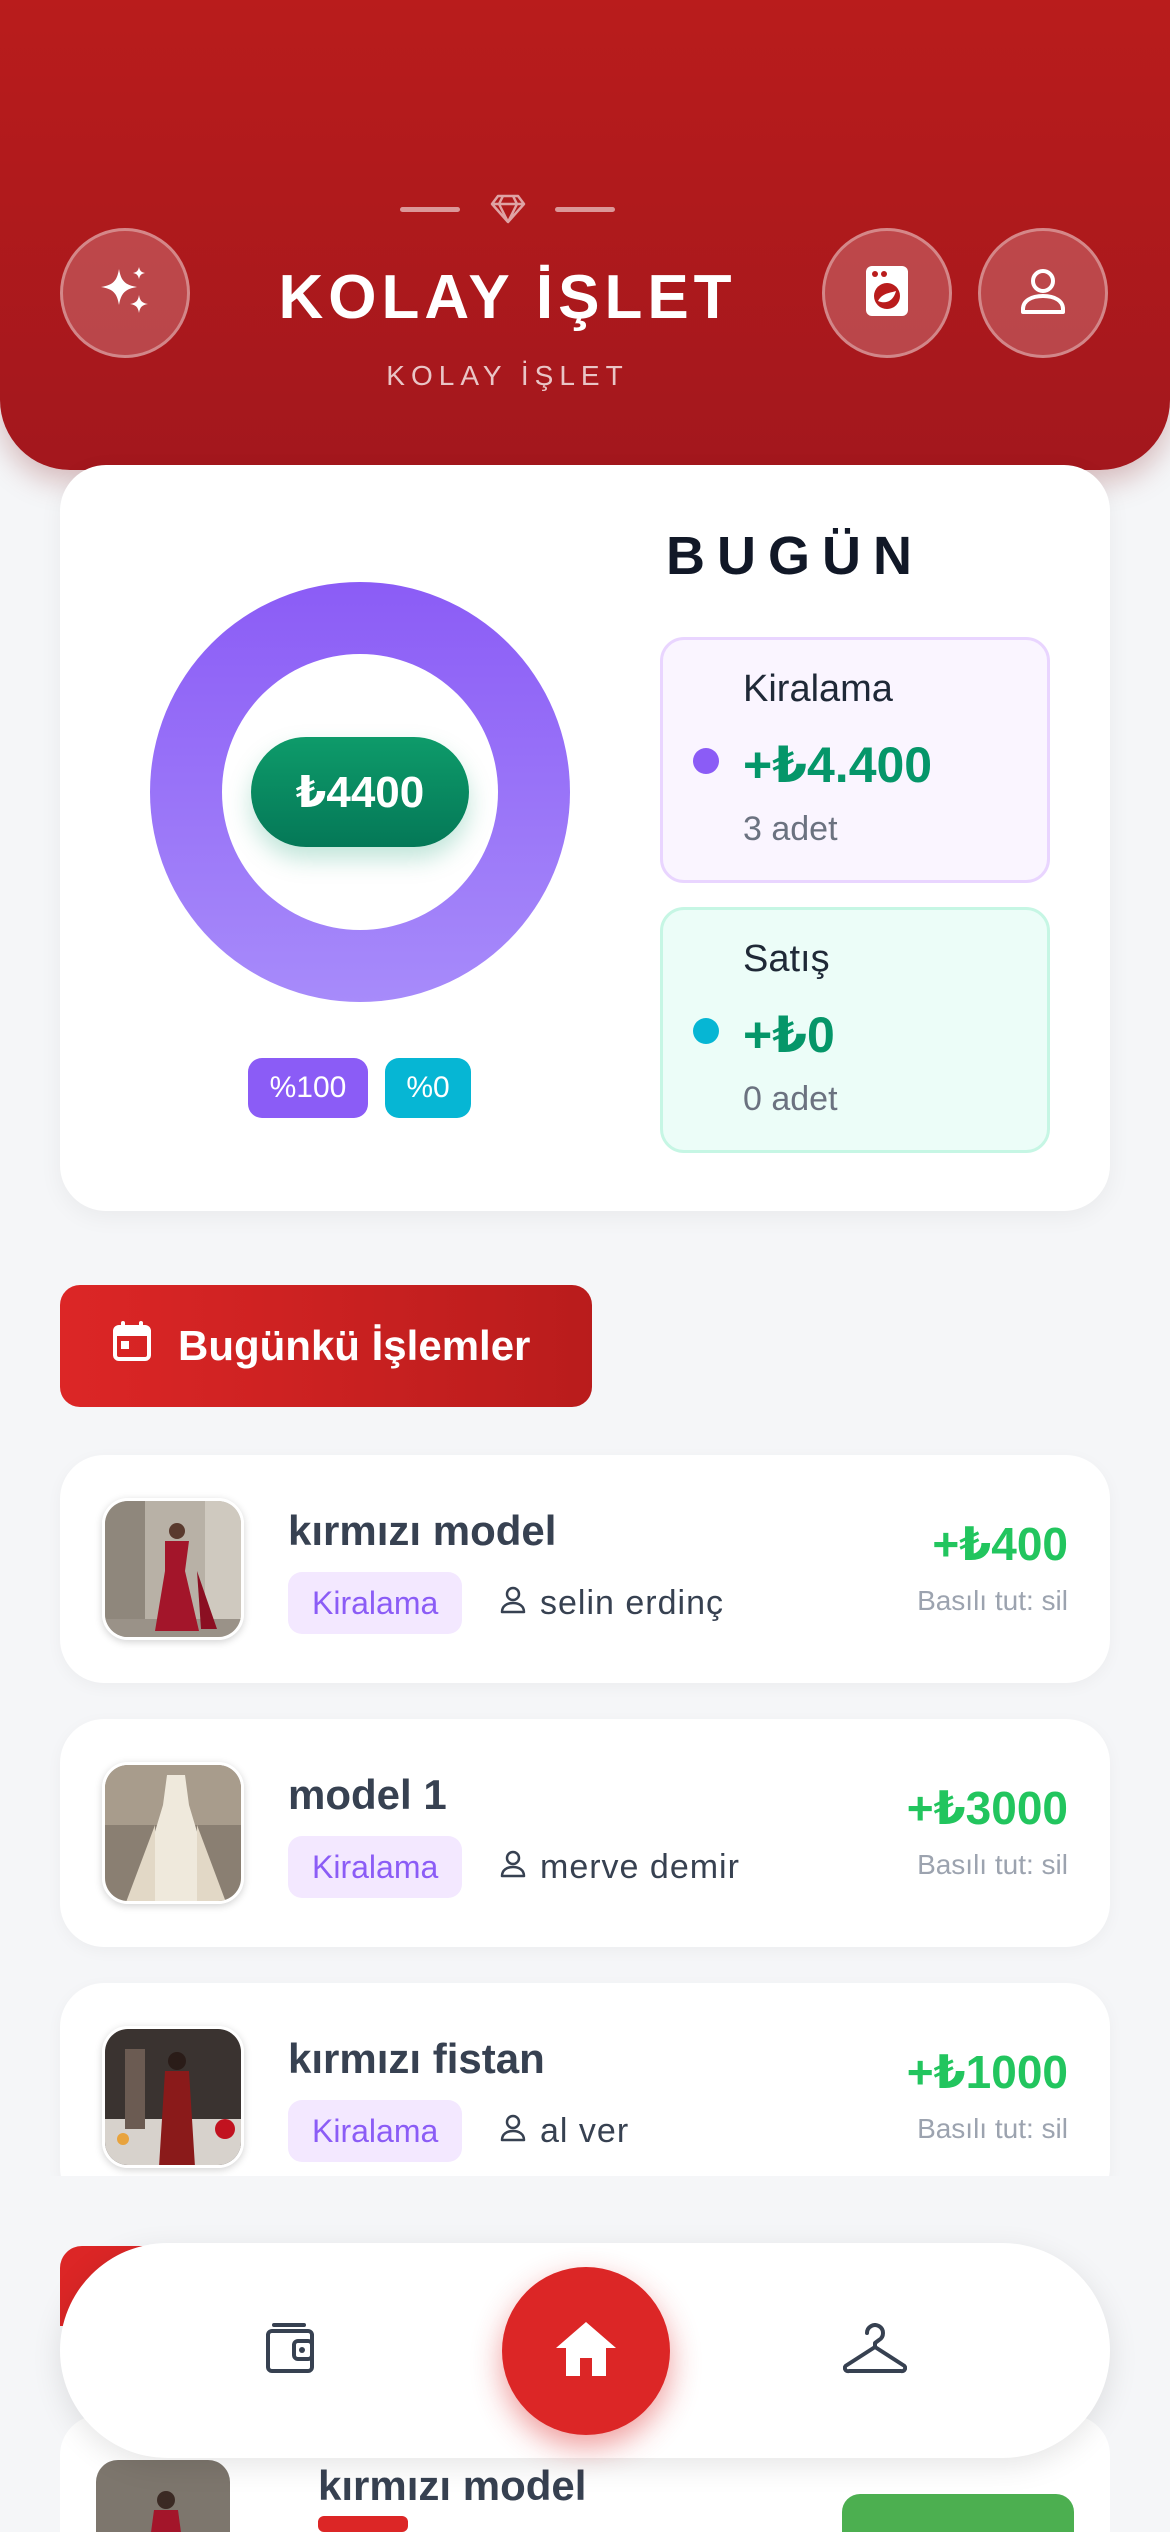 This screenshot has height=2532, width=1170. Describe the element at coordinates (507, 375) in the screenshot. I see `app-subtitle: KOLAY İŞLET` at that location.